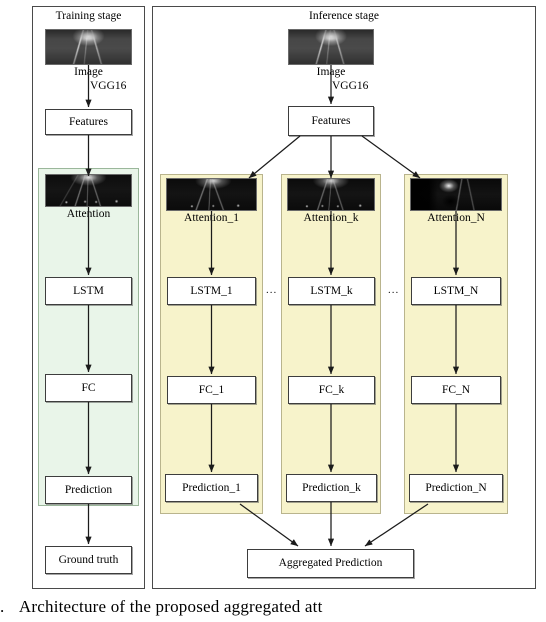 Image resolution: width=546 pixels, height=622 pixels. Describe the element at coordinates (88, 560) in the screenshot. I see `training-ground-truth-box: Ground truth` at that location.